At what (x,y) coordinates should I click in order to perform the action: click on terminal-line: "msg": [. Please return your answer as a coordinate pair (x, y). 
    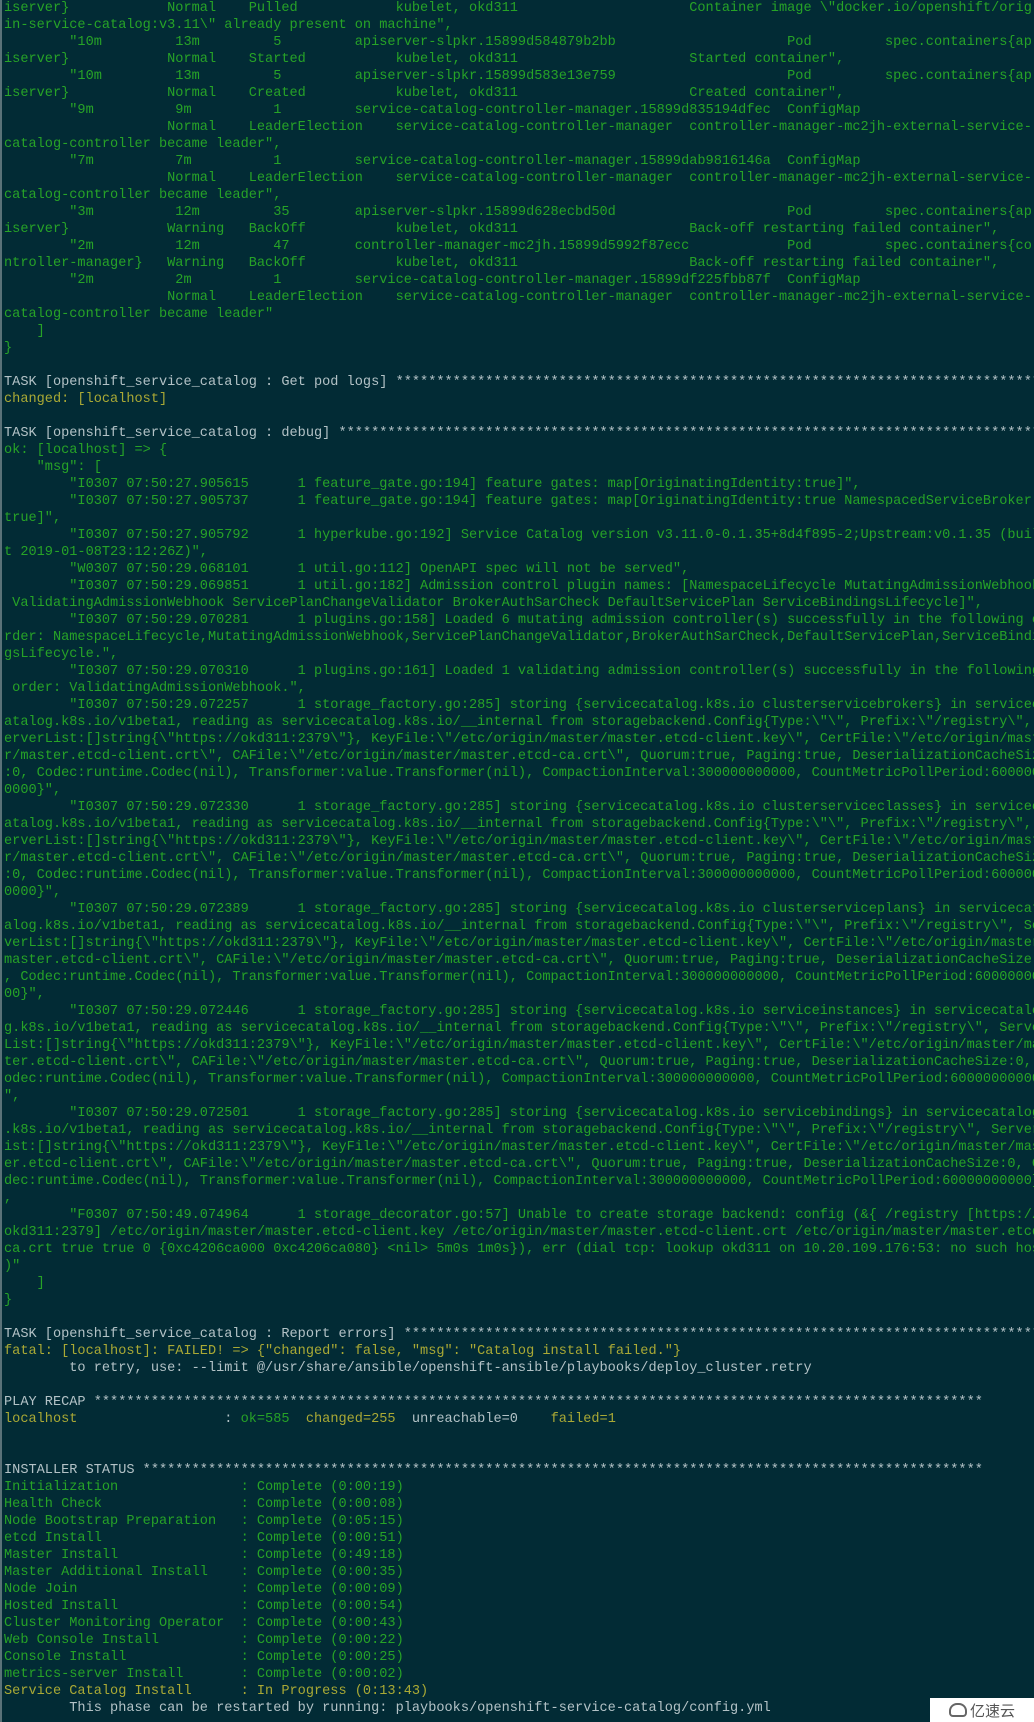
    Looking at the image, I should click on (53, 467).